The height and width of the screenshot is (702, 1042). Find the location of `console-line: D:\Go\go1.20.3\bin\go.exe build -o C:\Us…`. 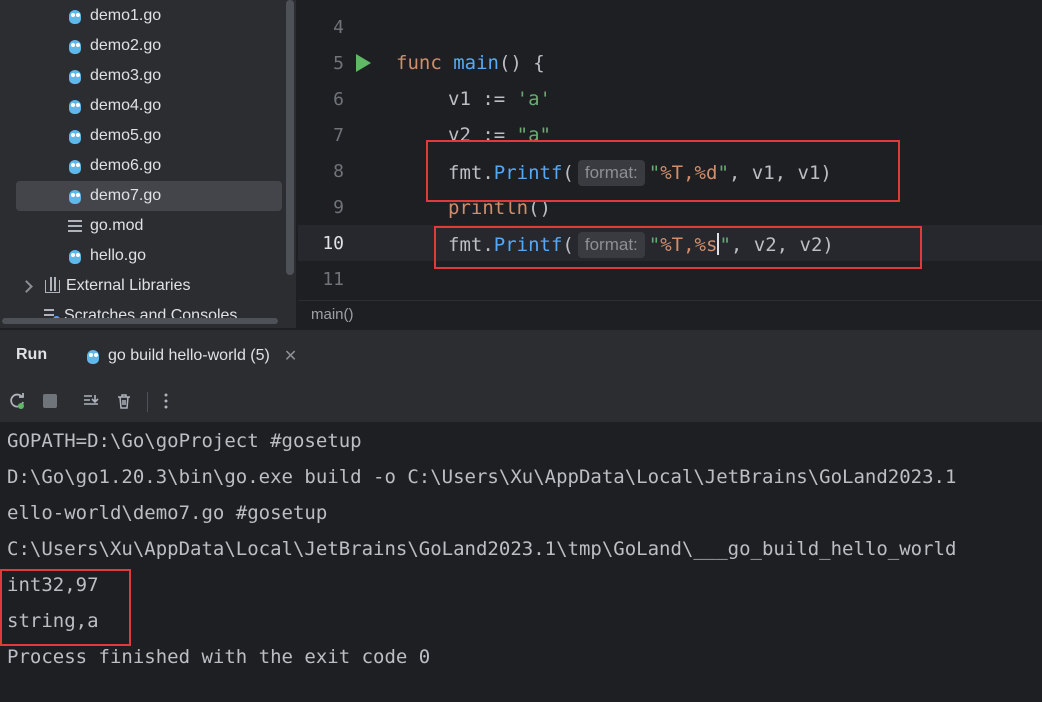

console-line: D:\Go\go1.20.3\bin\go.exe build -o C:\Us… is located at coordinates (482, 477).